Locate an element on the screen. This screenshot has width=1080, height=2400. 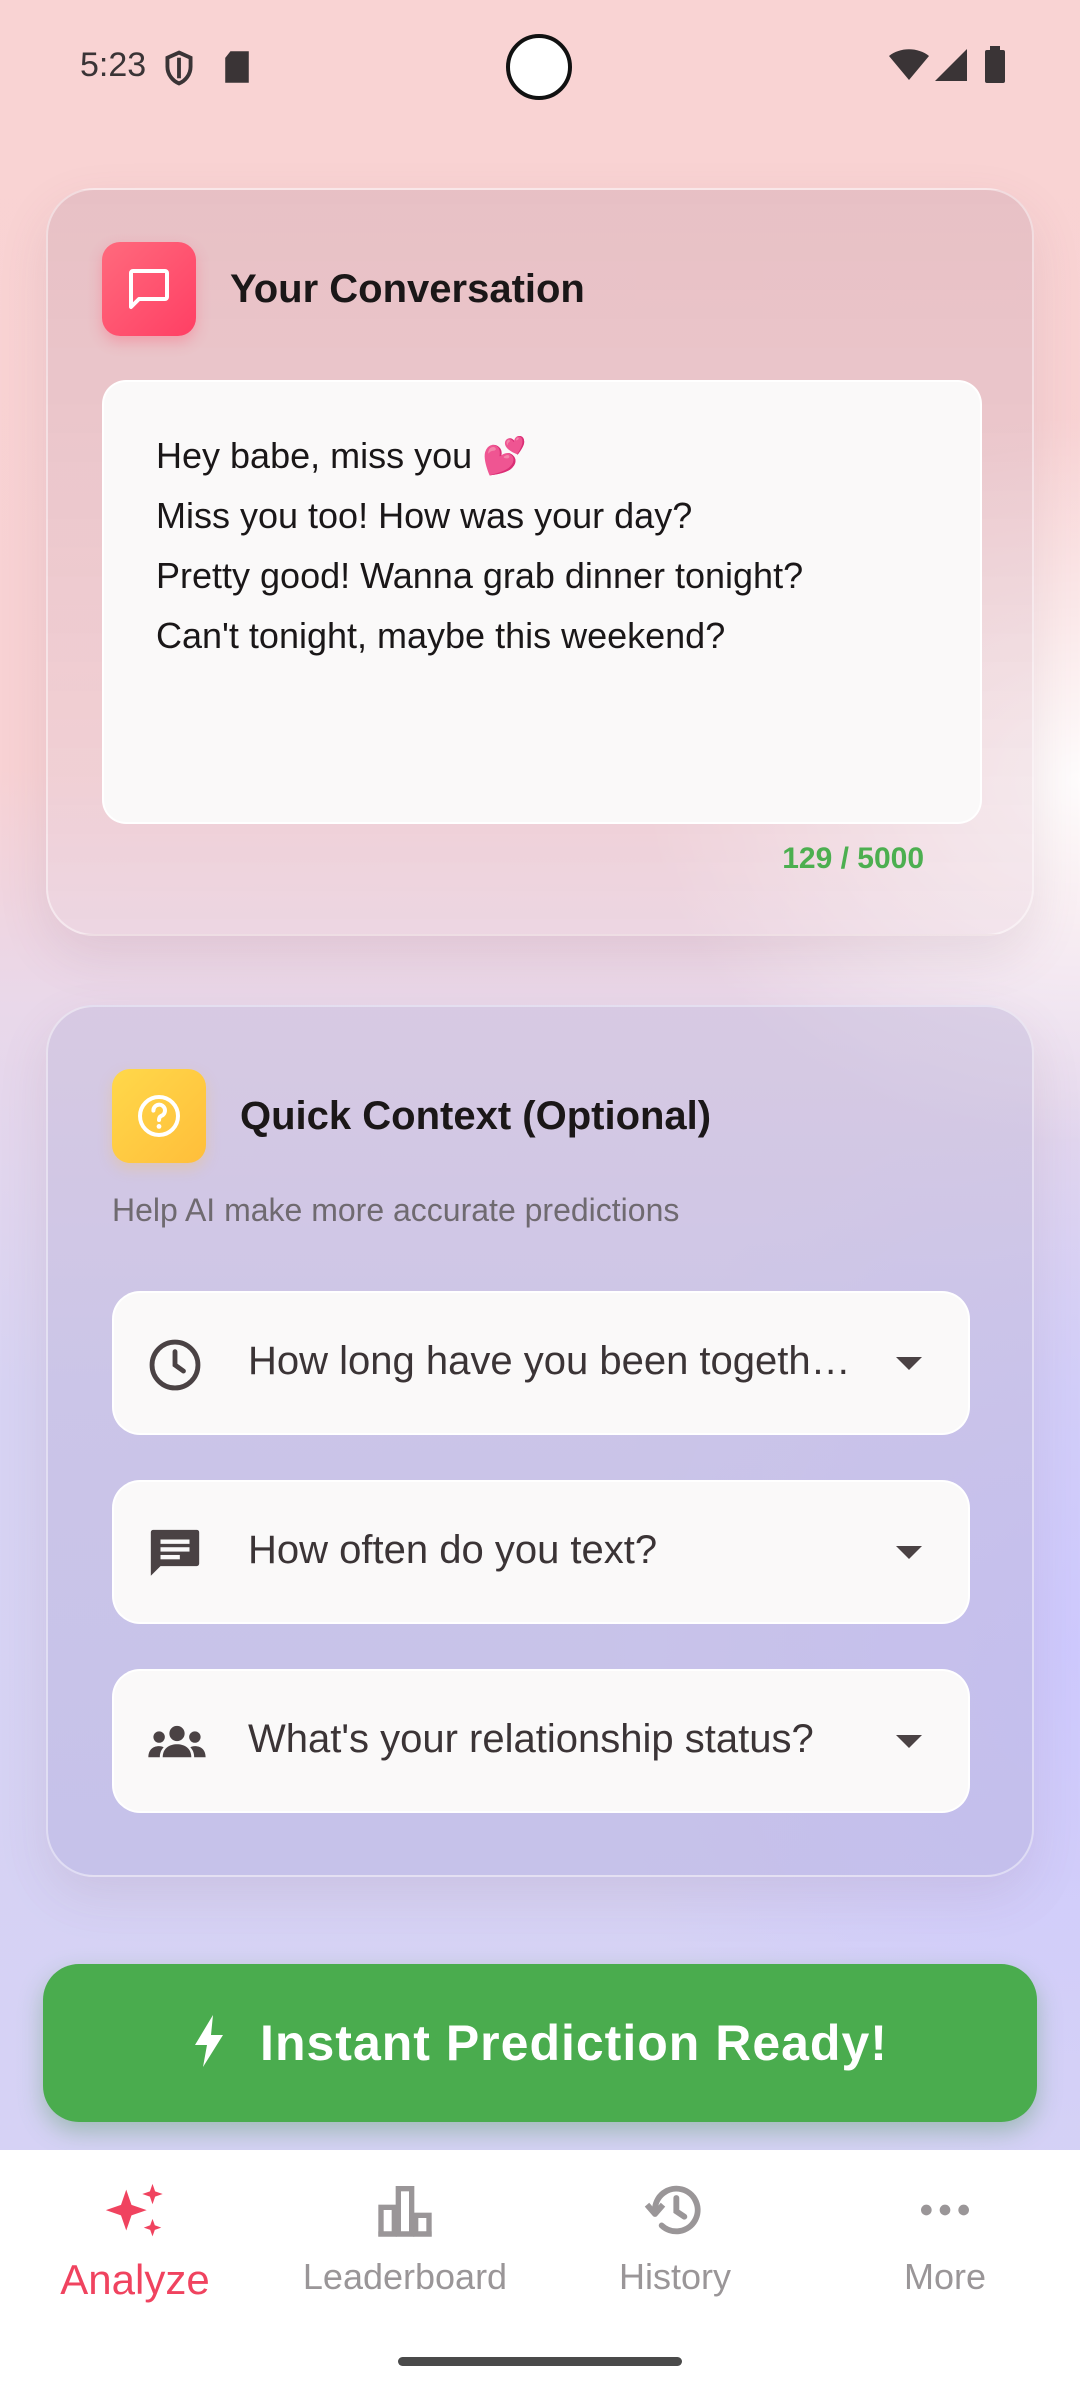
conversation-title: Your Conversation is located at coordinates (407, 288).